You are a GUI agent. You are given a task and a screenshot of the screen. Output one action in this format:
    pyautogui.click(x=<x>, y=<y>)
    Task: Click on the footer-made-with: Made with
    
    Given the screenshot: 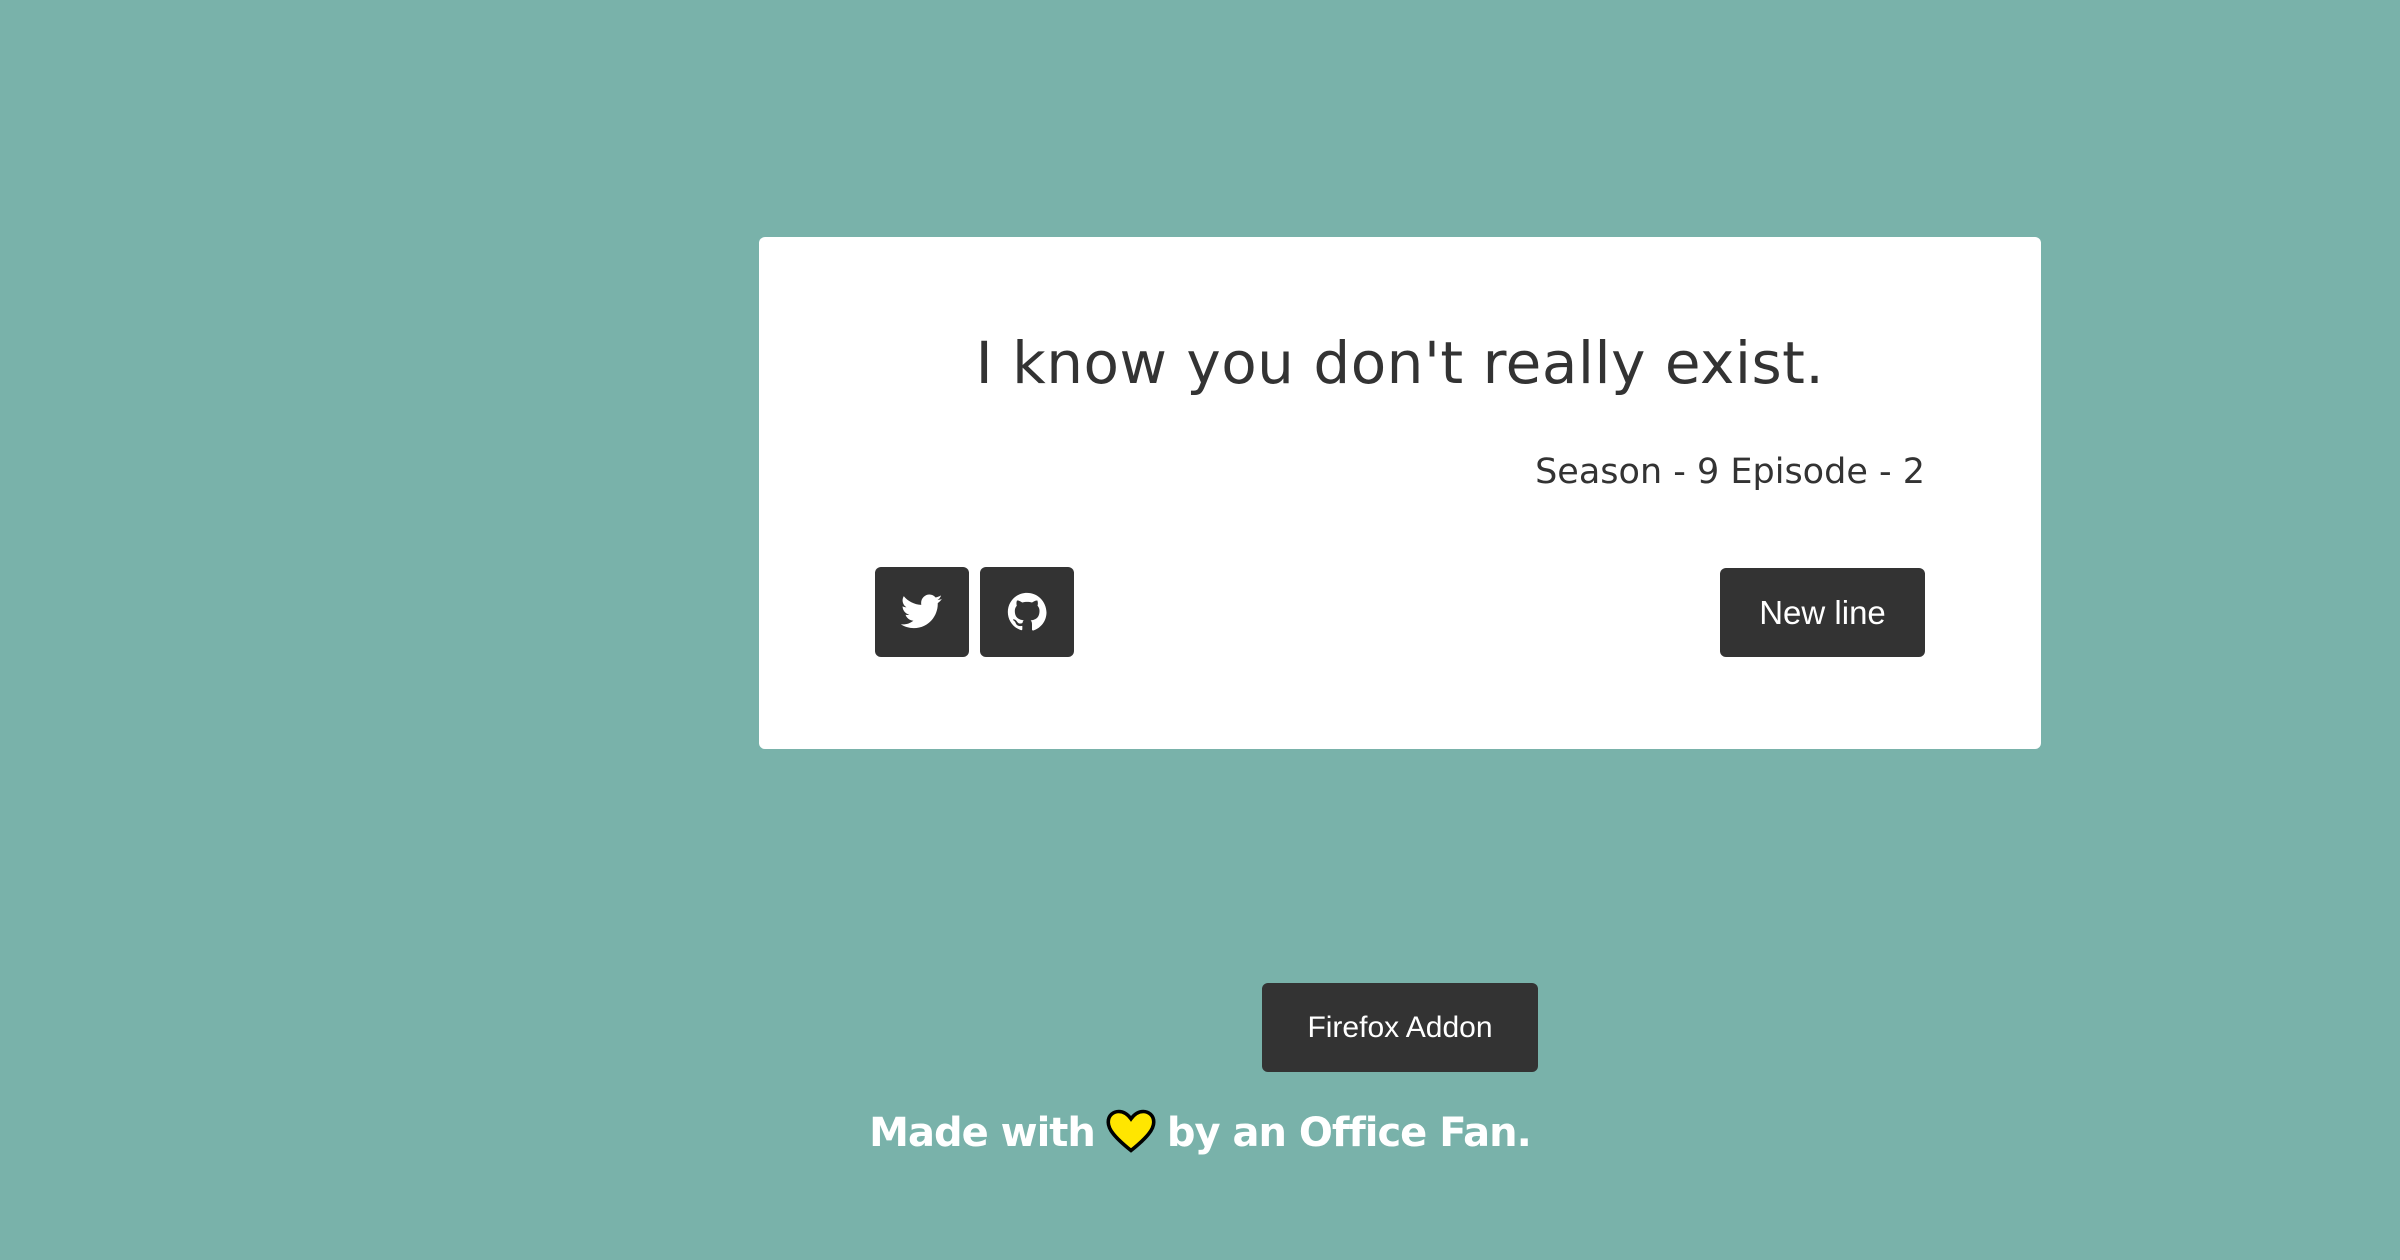 What is the action you would take?
    pyautogui.click(x=982, y=1133)
    